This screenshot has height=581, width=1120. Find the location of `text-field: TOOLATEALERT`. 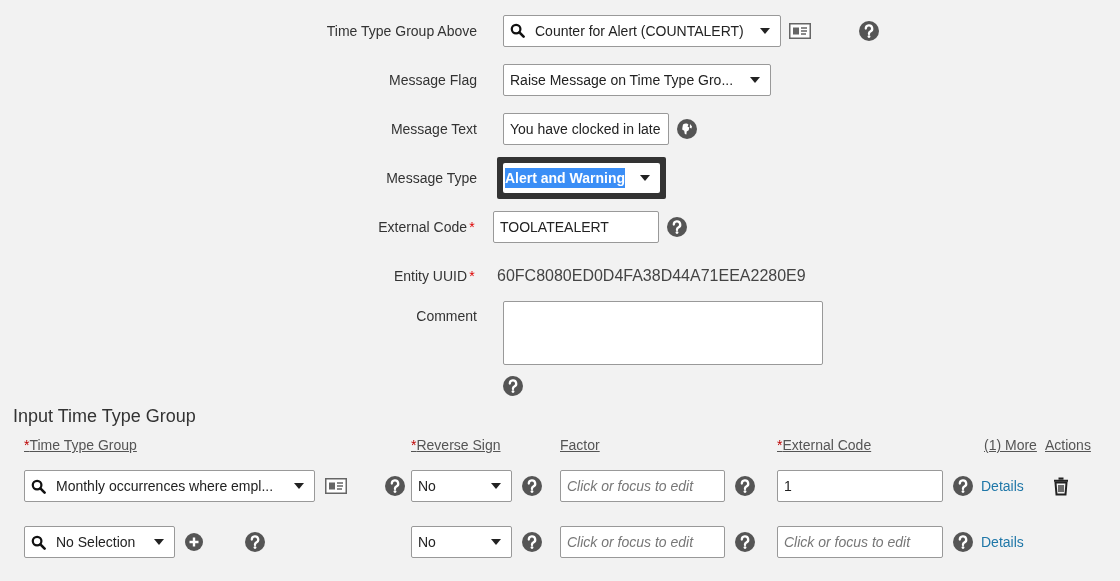

text-field: TOOLATEALERT is located at coordinates (576, 226).